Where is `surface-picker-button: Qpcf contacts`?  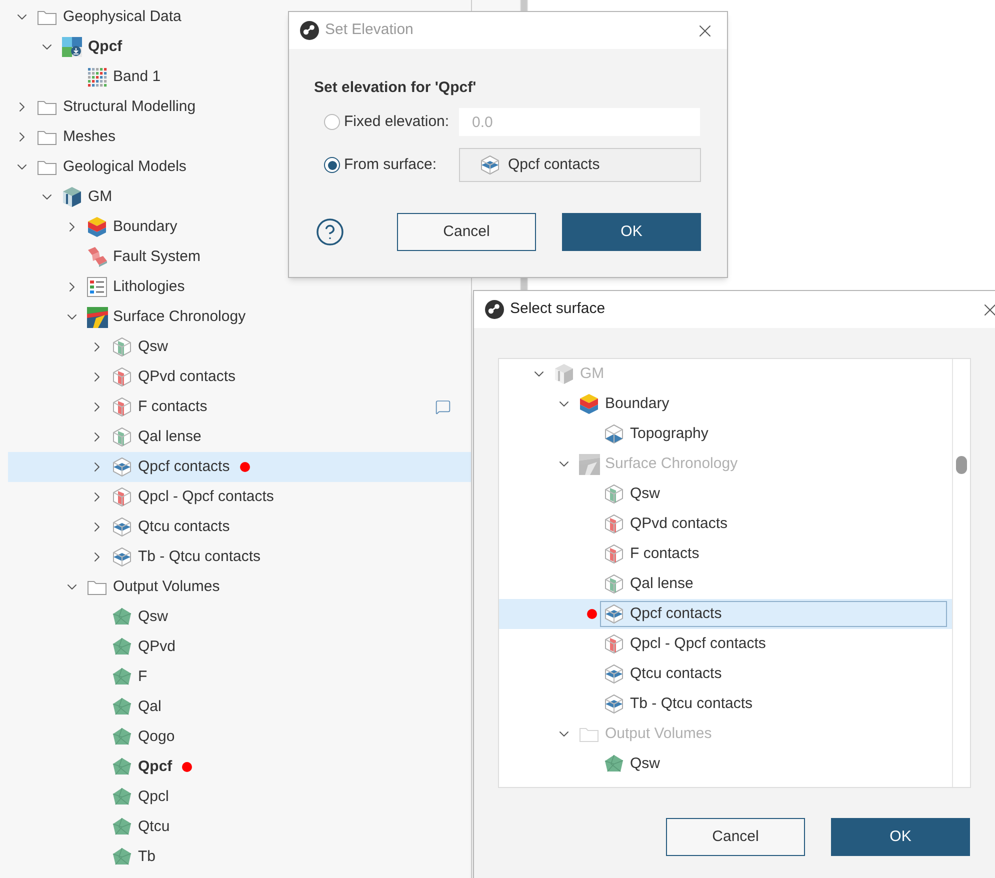
surface-picker-button: Qpcf contacts is located at coordinates (580, 165).